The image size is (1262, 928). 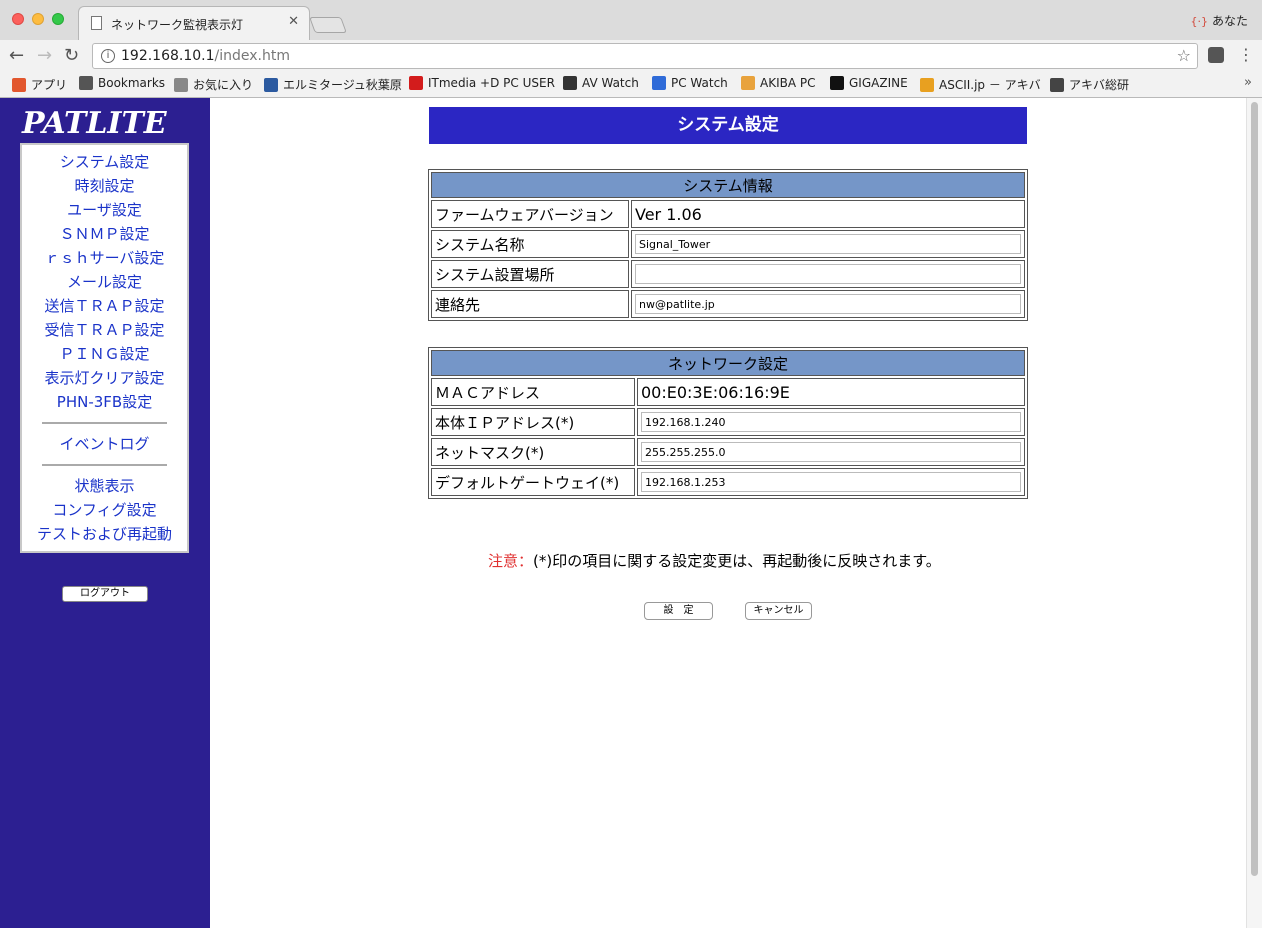 I want to click on bookmark-label: PC Watch, so click(x=699, y=83).